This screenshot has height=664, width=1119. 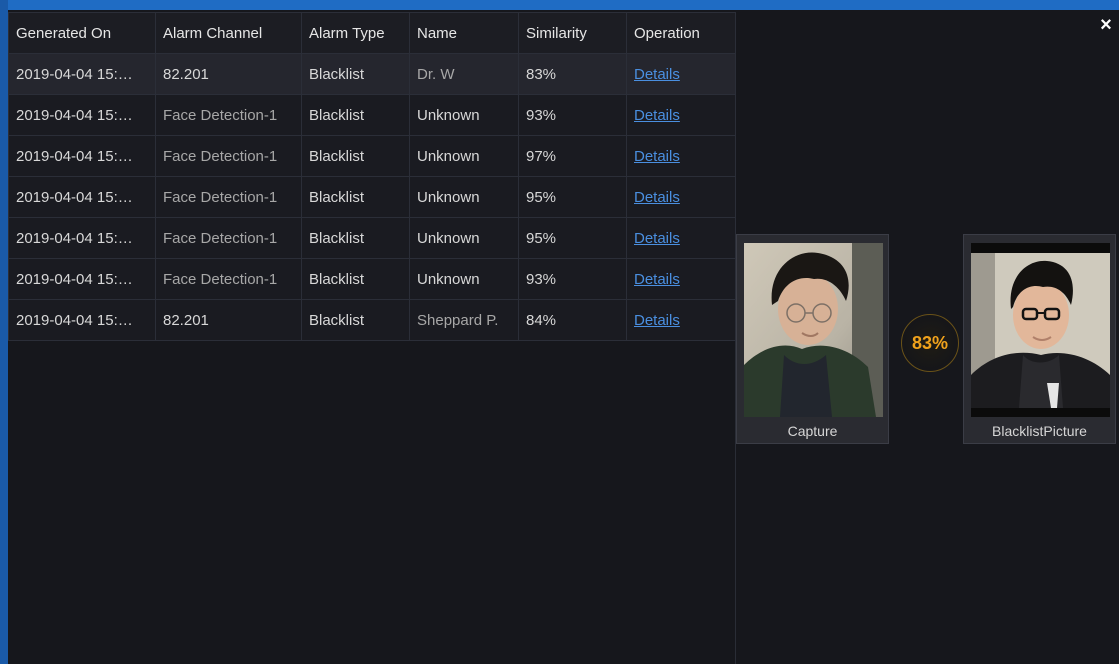 I want to click on cell-name: Sheppard P., so click(x=464, y=320).